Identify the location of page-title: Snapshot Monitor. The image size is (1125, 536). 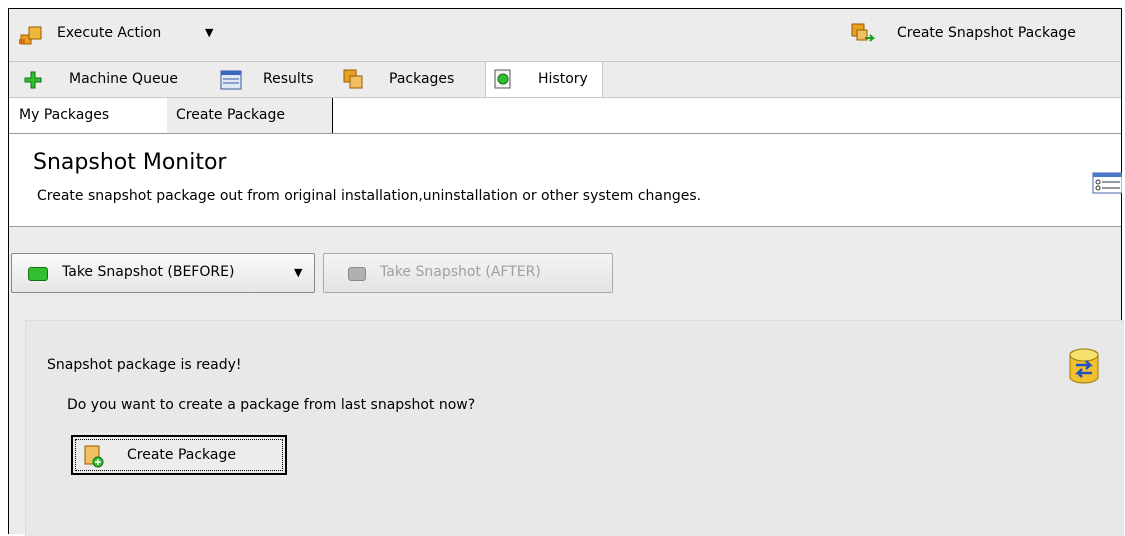
(130, 162).